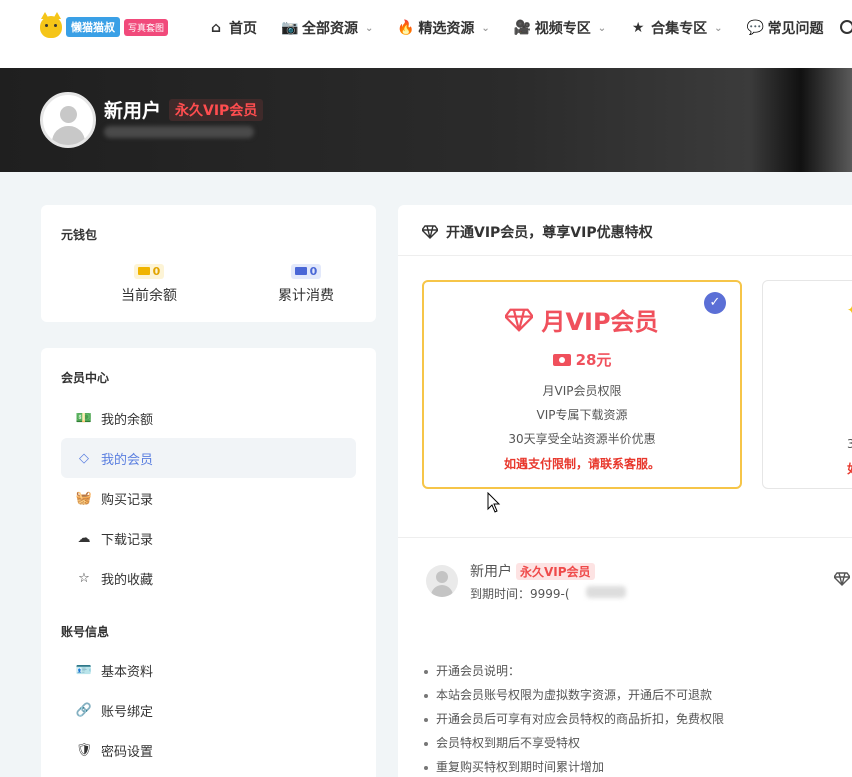 The image size is (852, 777). I want to click on plan-warning: 如遇支付限制，请联系客服。, so click(581, 464).